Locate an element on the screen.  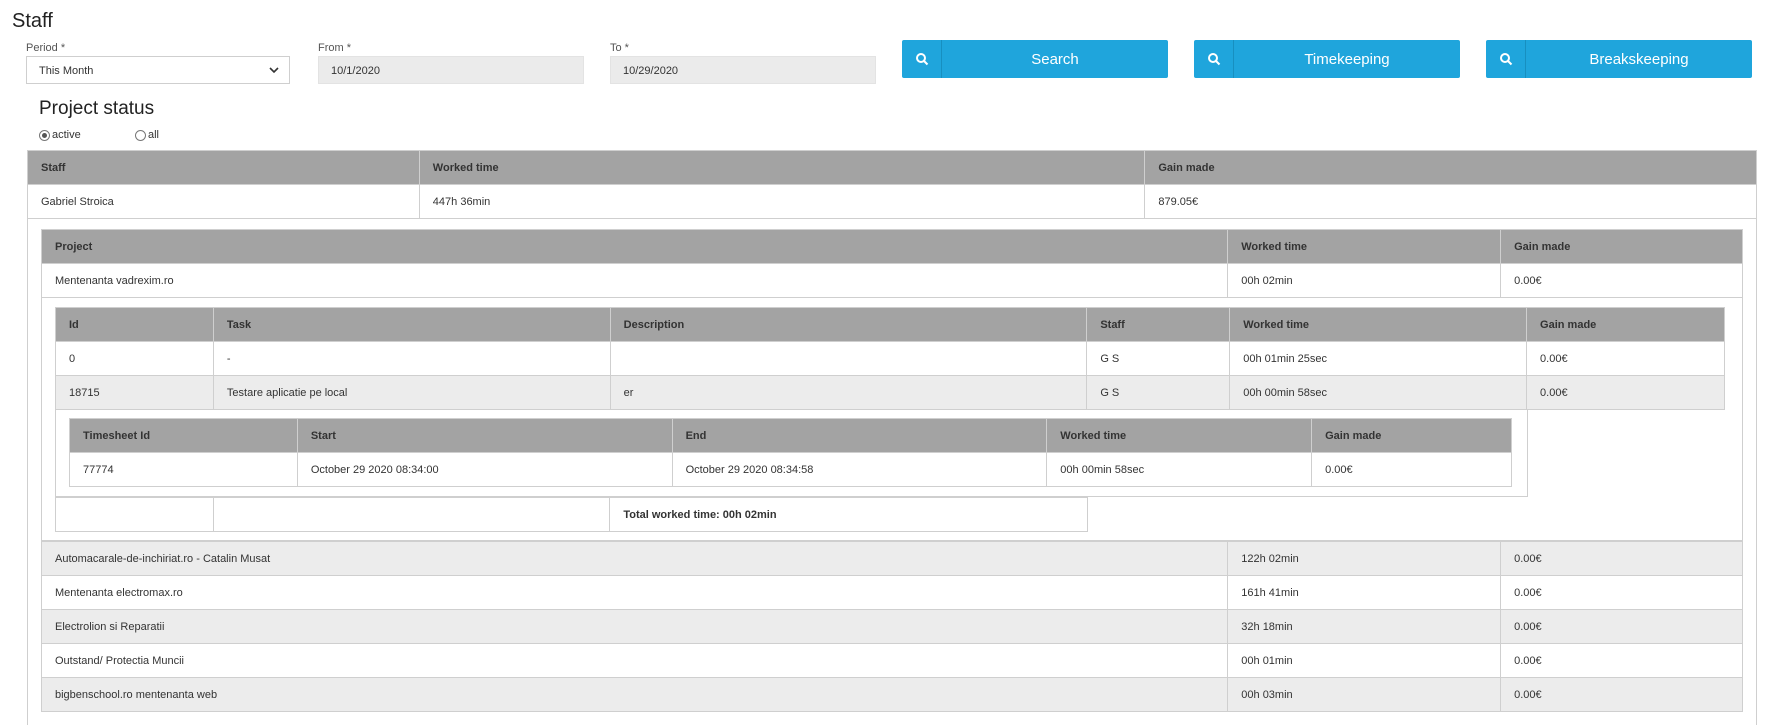
task-description is located at coordinates (848, 358).